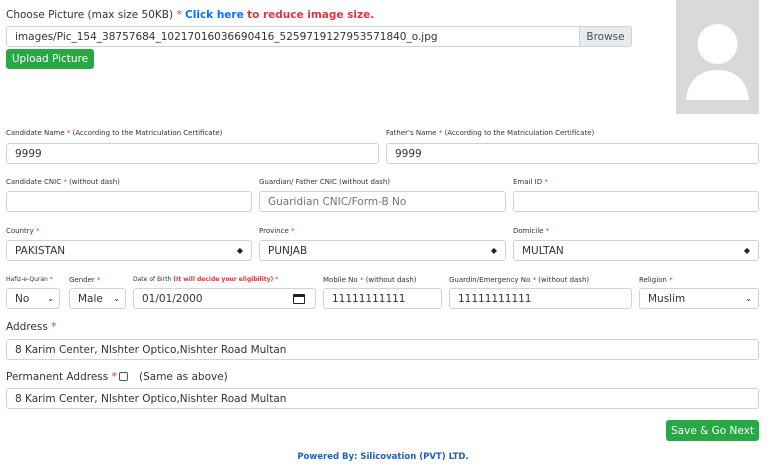 The height and width of the screenshot is (475, 780). Describe the element at coordinates (33, 298) in the screenshot. I see `hafiz-select: No ⌄` at that location.